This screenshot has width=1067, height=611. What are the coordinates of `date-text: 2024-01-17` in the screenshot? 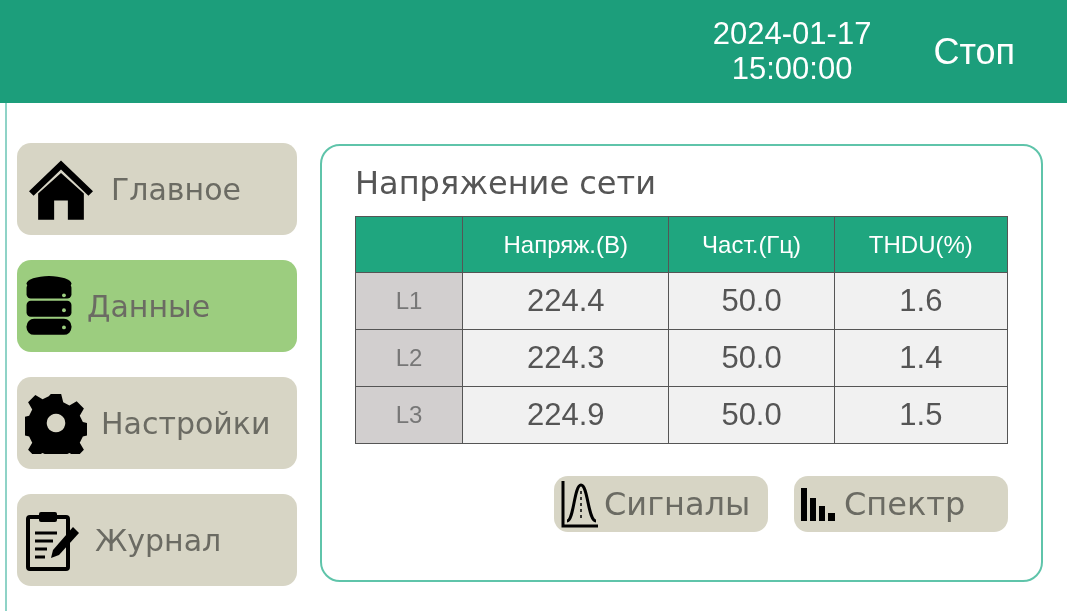 It's located at (792, 34).